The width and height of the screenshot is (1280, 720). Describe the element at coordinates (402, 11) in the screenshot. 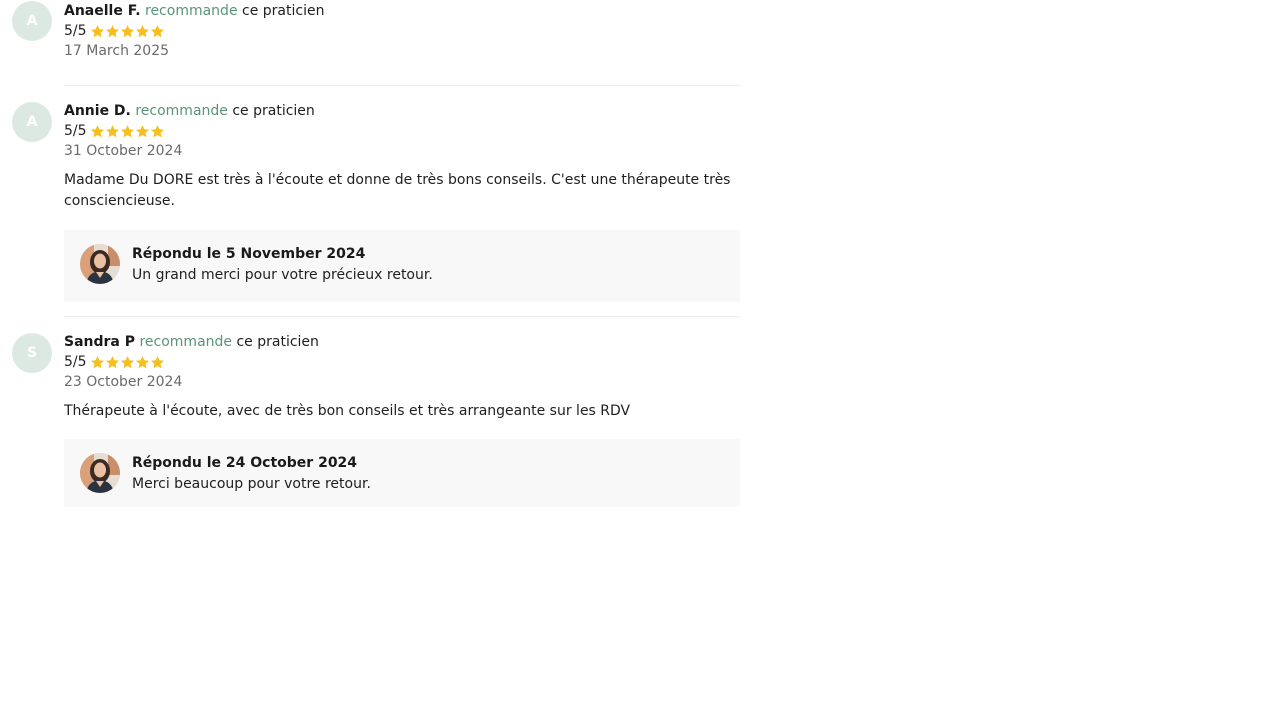

I see `review-header: Anaelle F. recommande ce praticien` at that location.